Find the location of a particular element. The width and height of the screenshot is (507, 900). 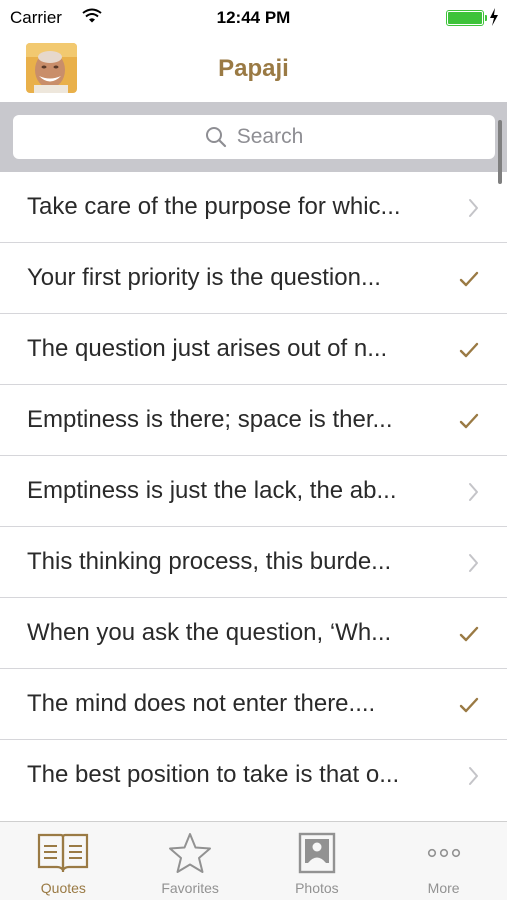

tab-more: More is located at coordinates (443, 861).